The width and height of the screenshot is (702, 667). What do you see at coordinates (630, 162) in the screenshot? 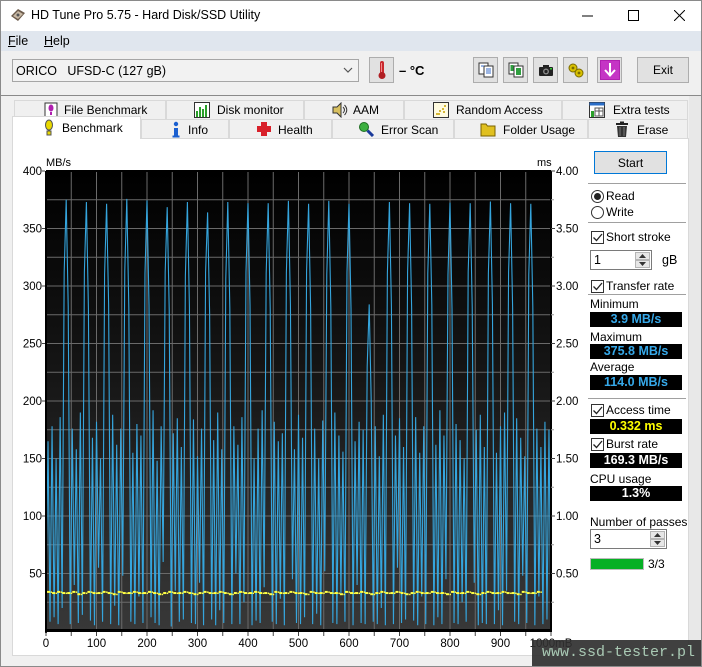
I see `start-button: Start` at bounding box center [630, 162].